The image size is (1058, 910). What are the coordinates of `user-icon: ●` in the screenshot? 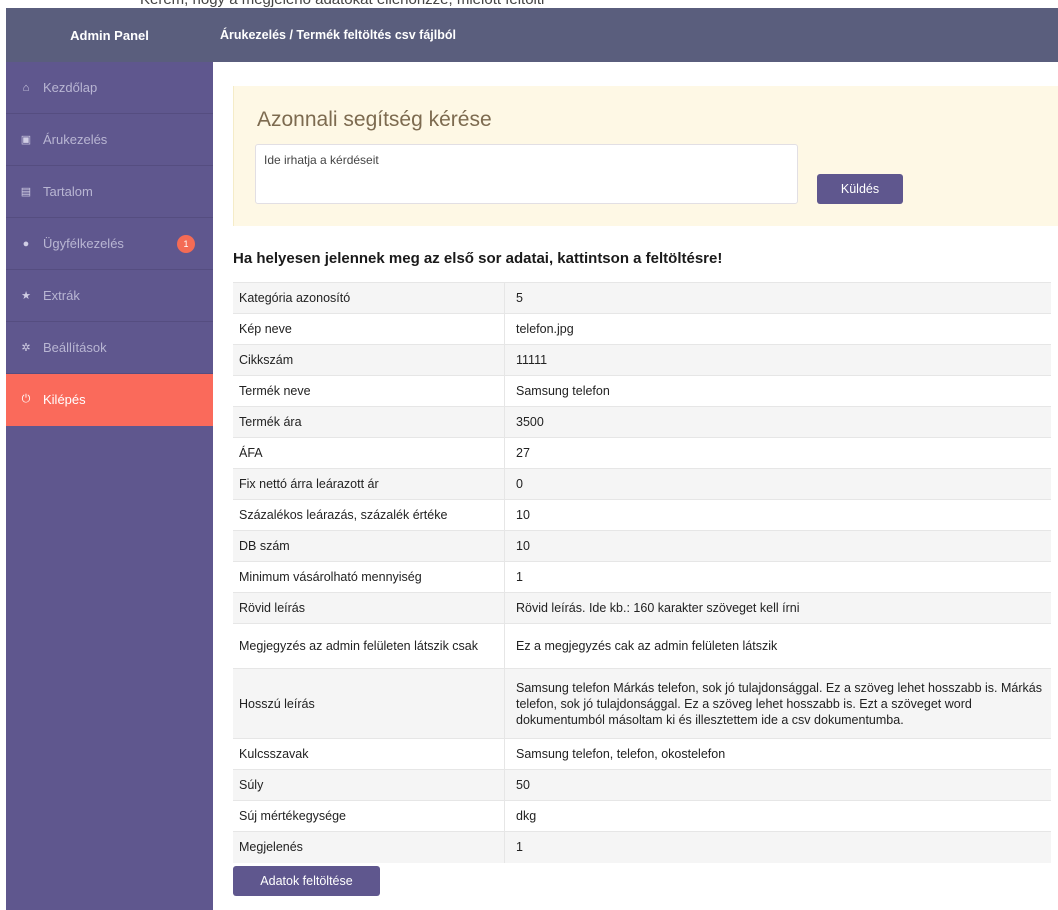 It's located at (26, 243).